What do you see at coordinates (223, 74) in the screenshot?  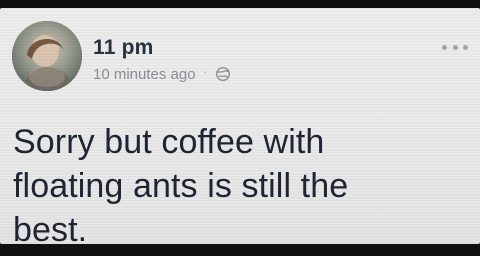 I see `globe-icon` at bounding box center [223, 74].